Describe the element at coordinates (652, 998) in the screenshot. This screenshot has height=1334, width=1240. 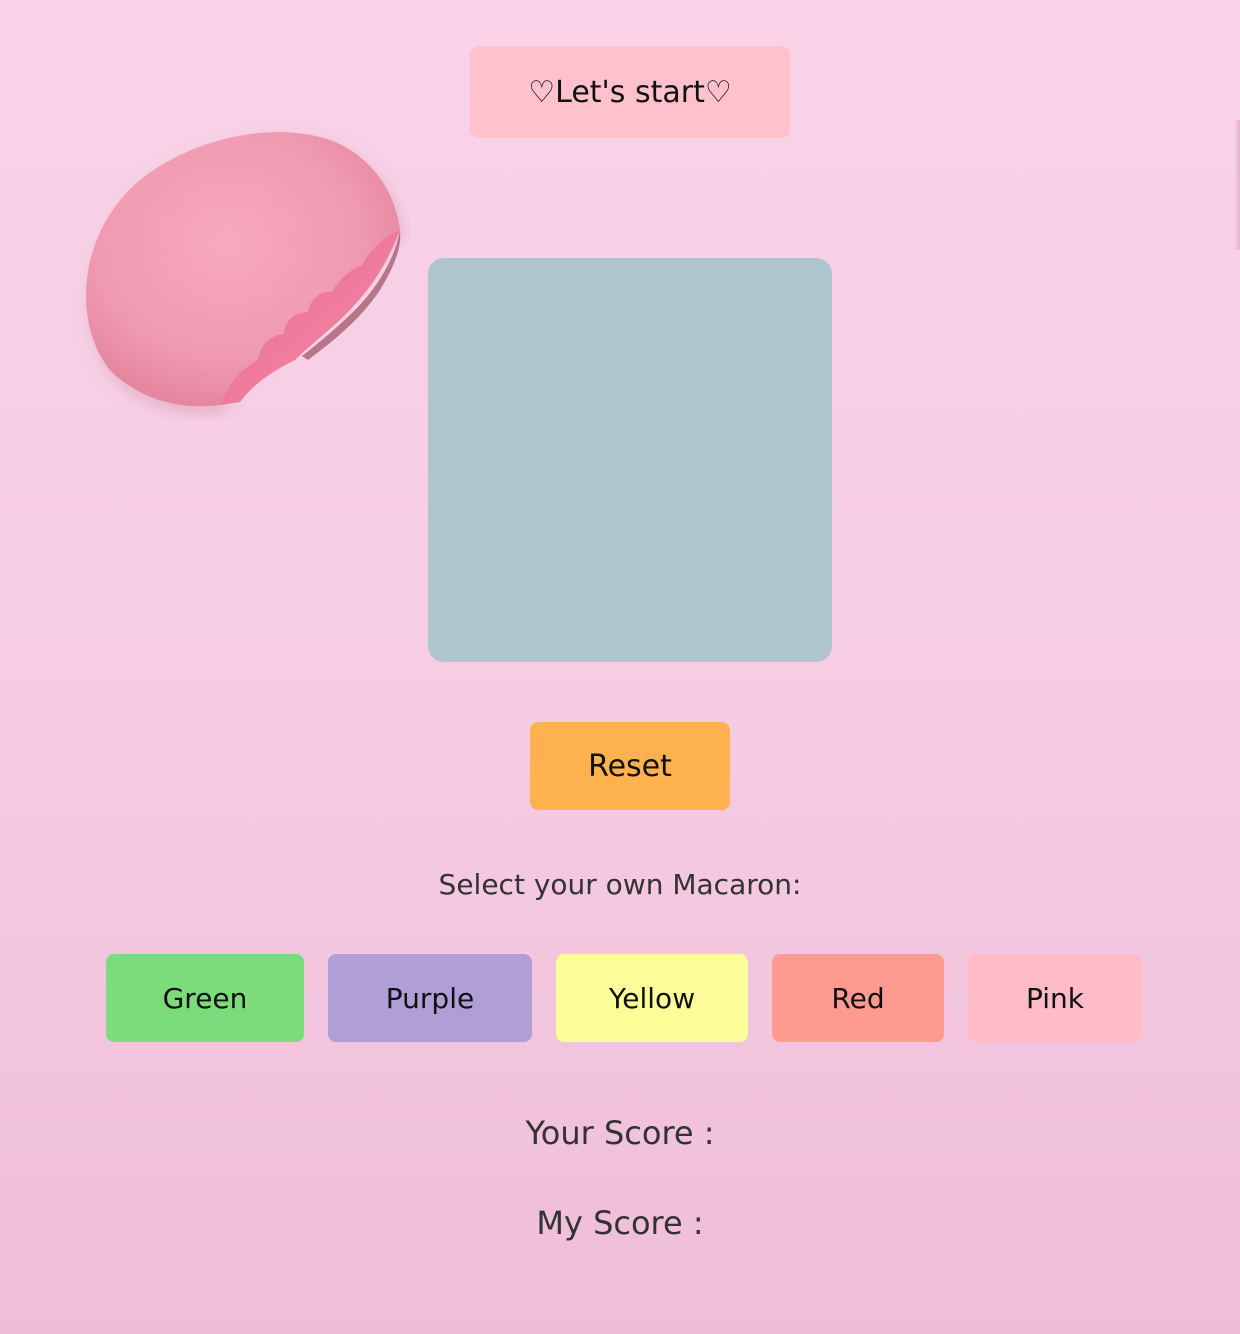
I see `choice-yellow-button: Yellow` at that location.